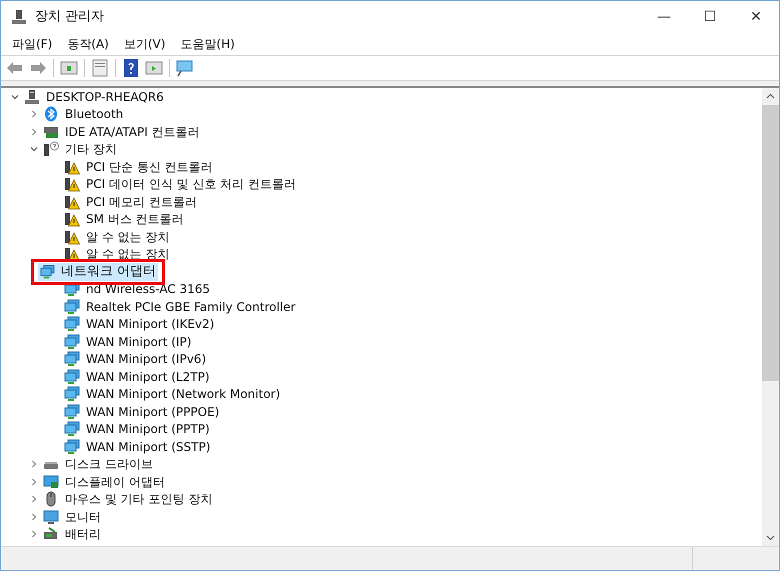 The image size is (780, 571). What do you see at coordinates (51, 482) in the screenshot?
I see `display-adapter-icon` at bounding box center [51, 482].